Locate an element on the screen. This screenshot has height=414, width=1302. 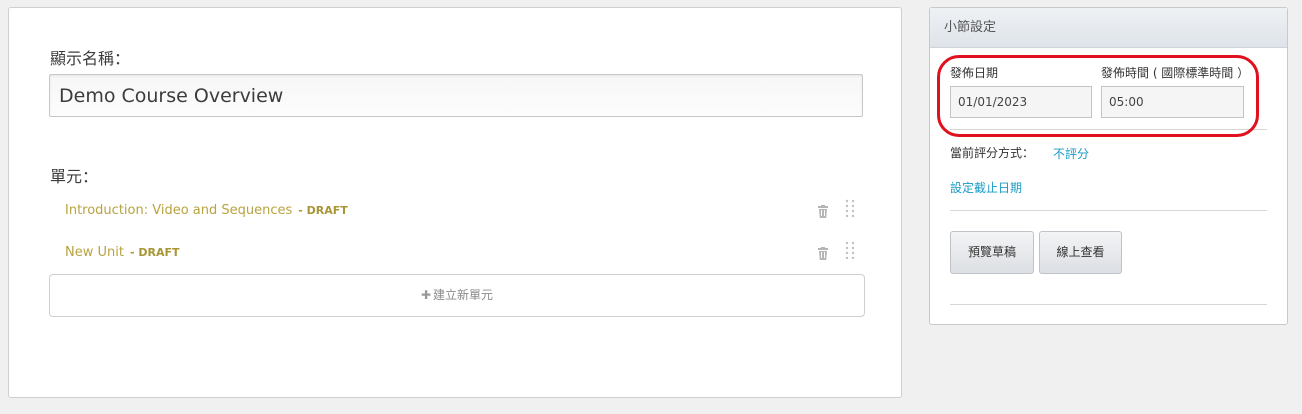
release-date-input is located at coordinates (1021, 102).